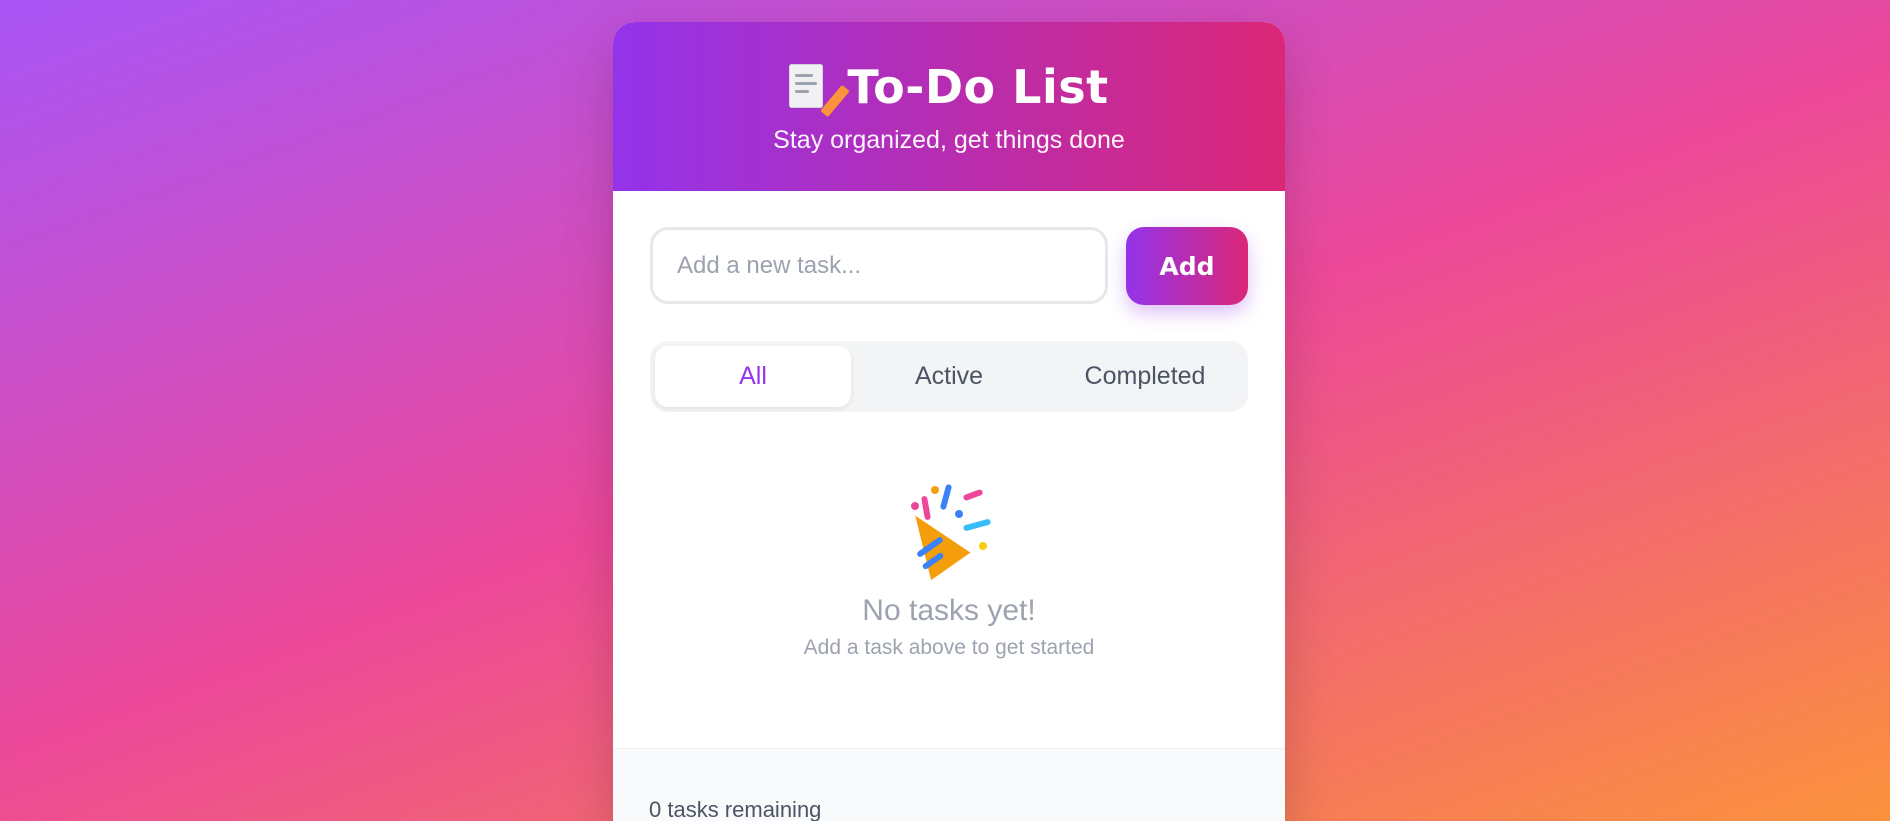 This screenshot has width=1890, height=821. I want to click on title-row: To-Do List, so click(949, 70).